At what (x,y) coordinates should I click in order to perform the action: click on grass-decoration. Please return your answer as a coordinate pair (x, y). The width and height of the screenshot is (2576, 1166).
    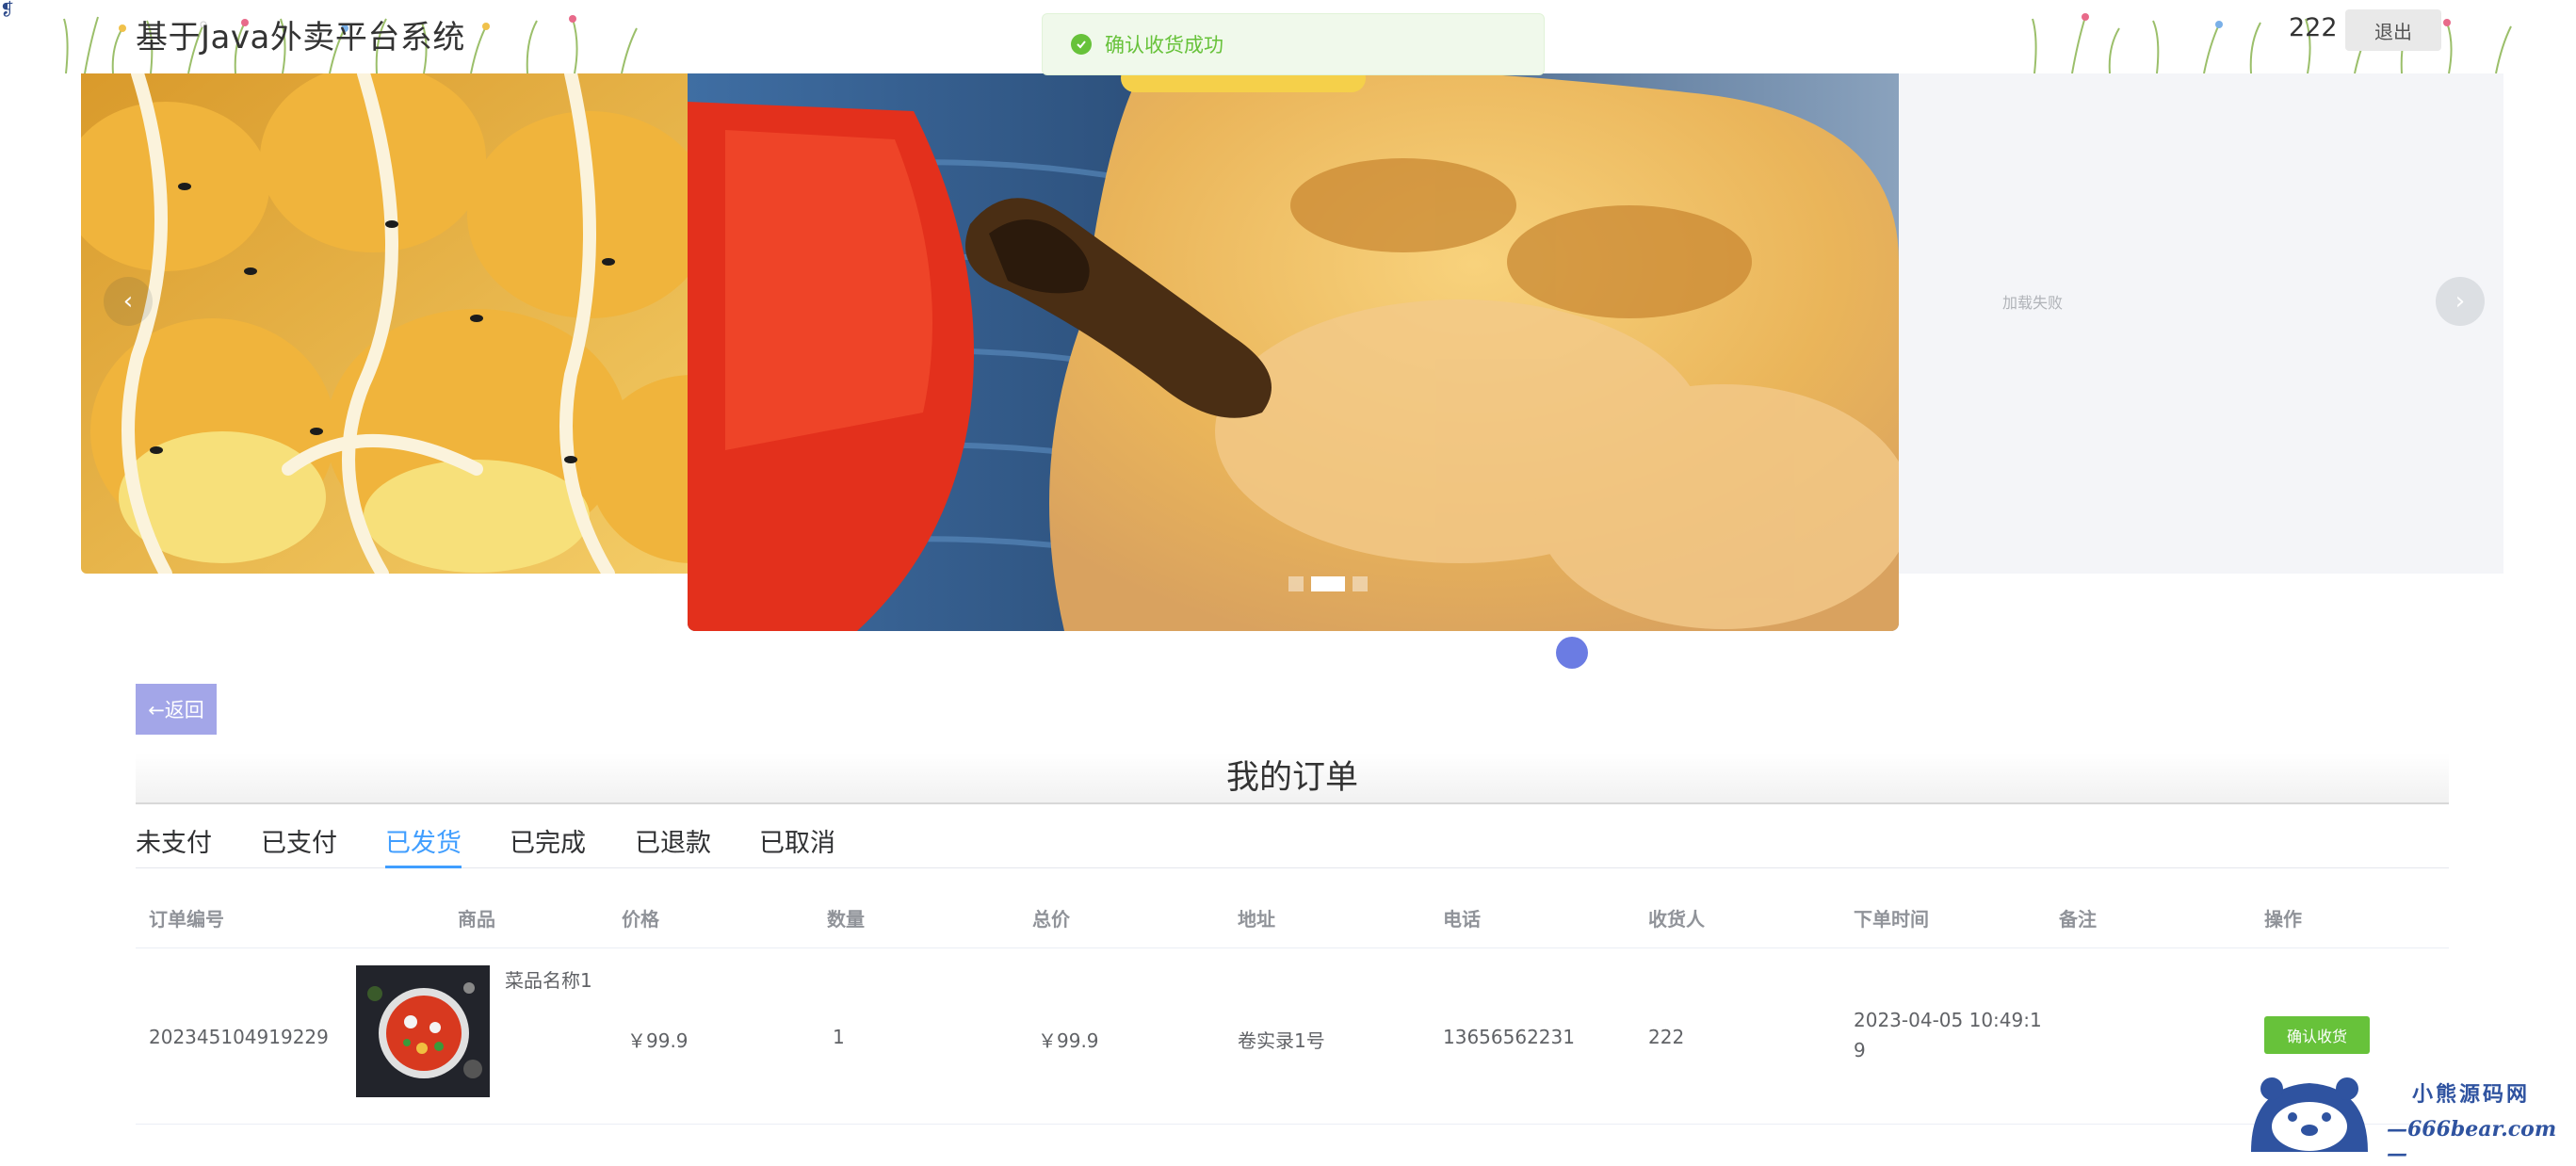
    Looking at the image, I should click on (2272, 43).